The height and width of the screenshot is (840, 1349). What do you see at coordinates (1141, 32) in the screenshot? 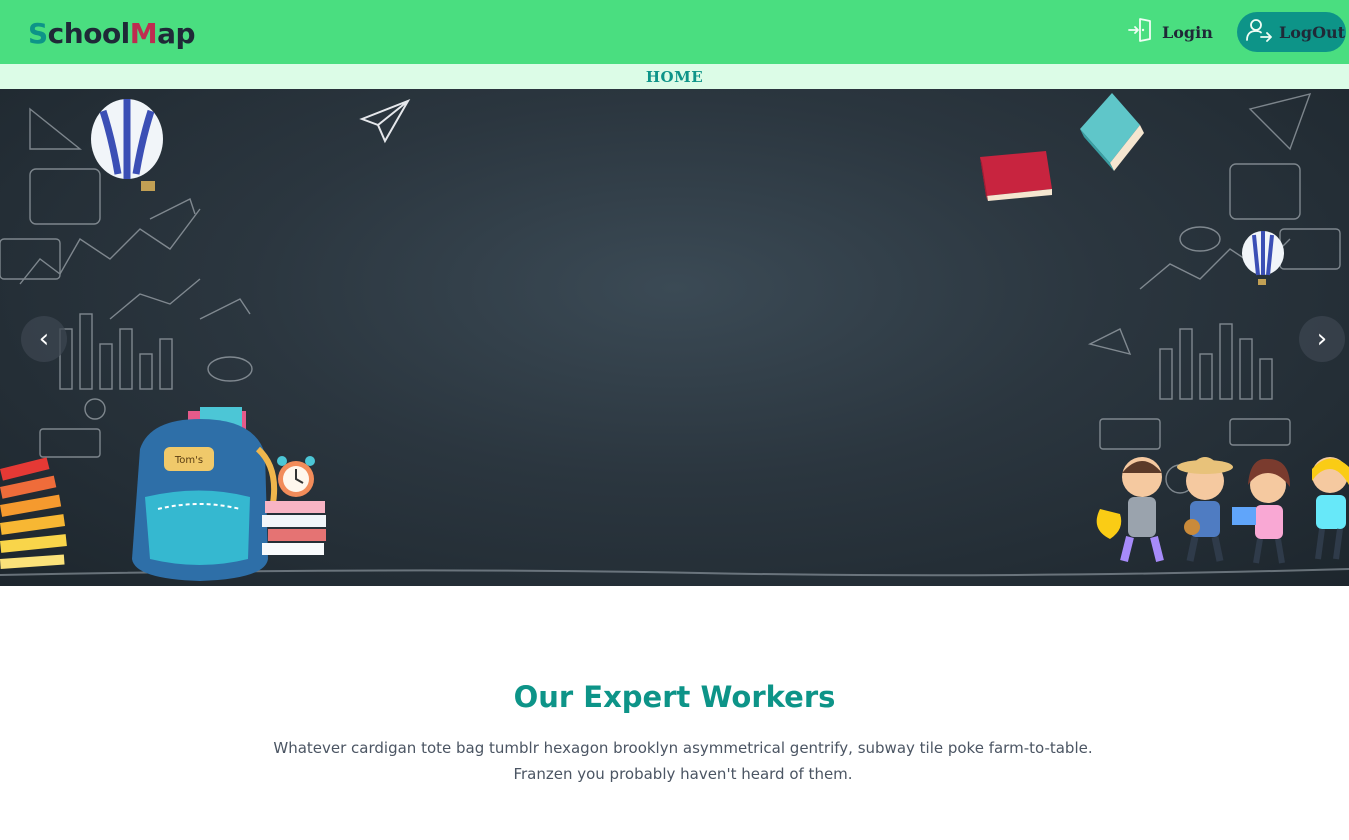
I see `login-icon` at bounding box center [1141, 32].